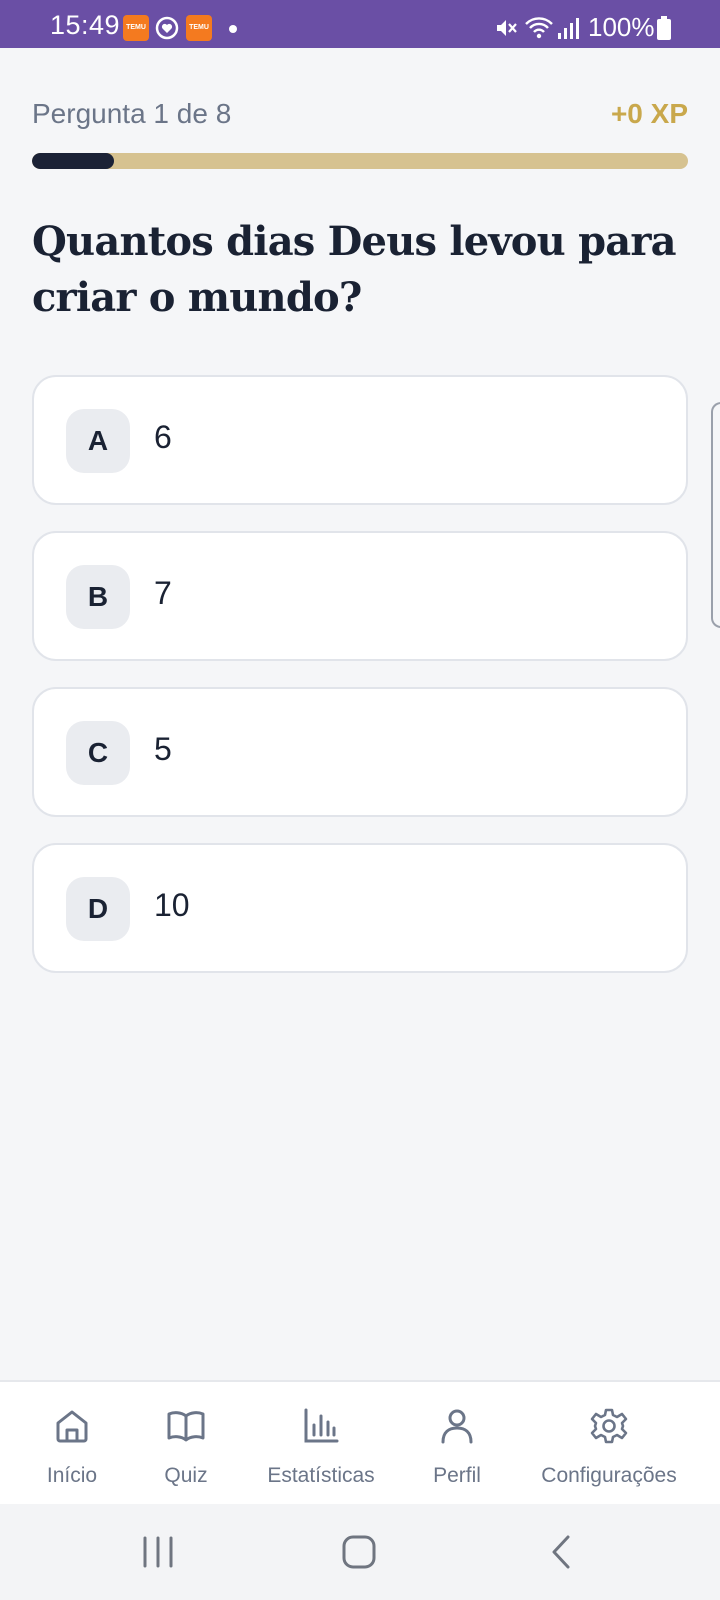 This screenshot has height=1600, width=720. What do you see at coordinates (360, 752) in the screenshot?
I see `option-c: C 5` at bounding box center [360, 752].